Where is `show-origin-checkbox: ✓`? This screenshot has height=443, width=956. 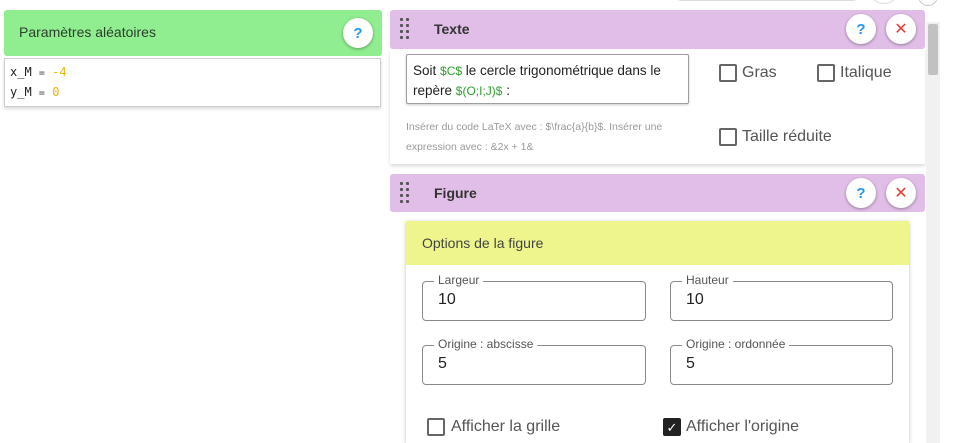
show-origin-checkbox: ✓ is located at coordinates (672, 427).